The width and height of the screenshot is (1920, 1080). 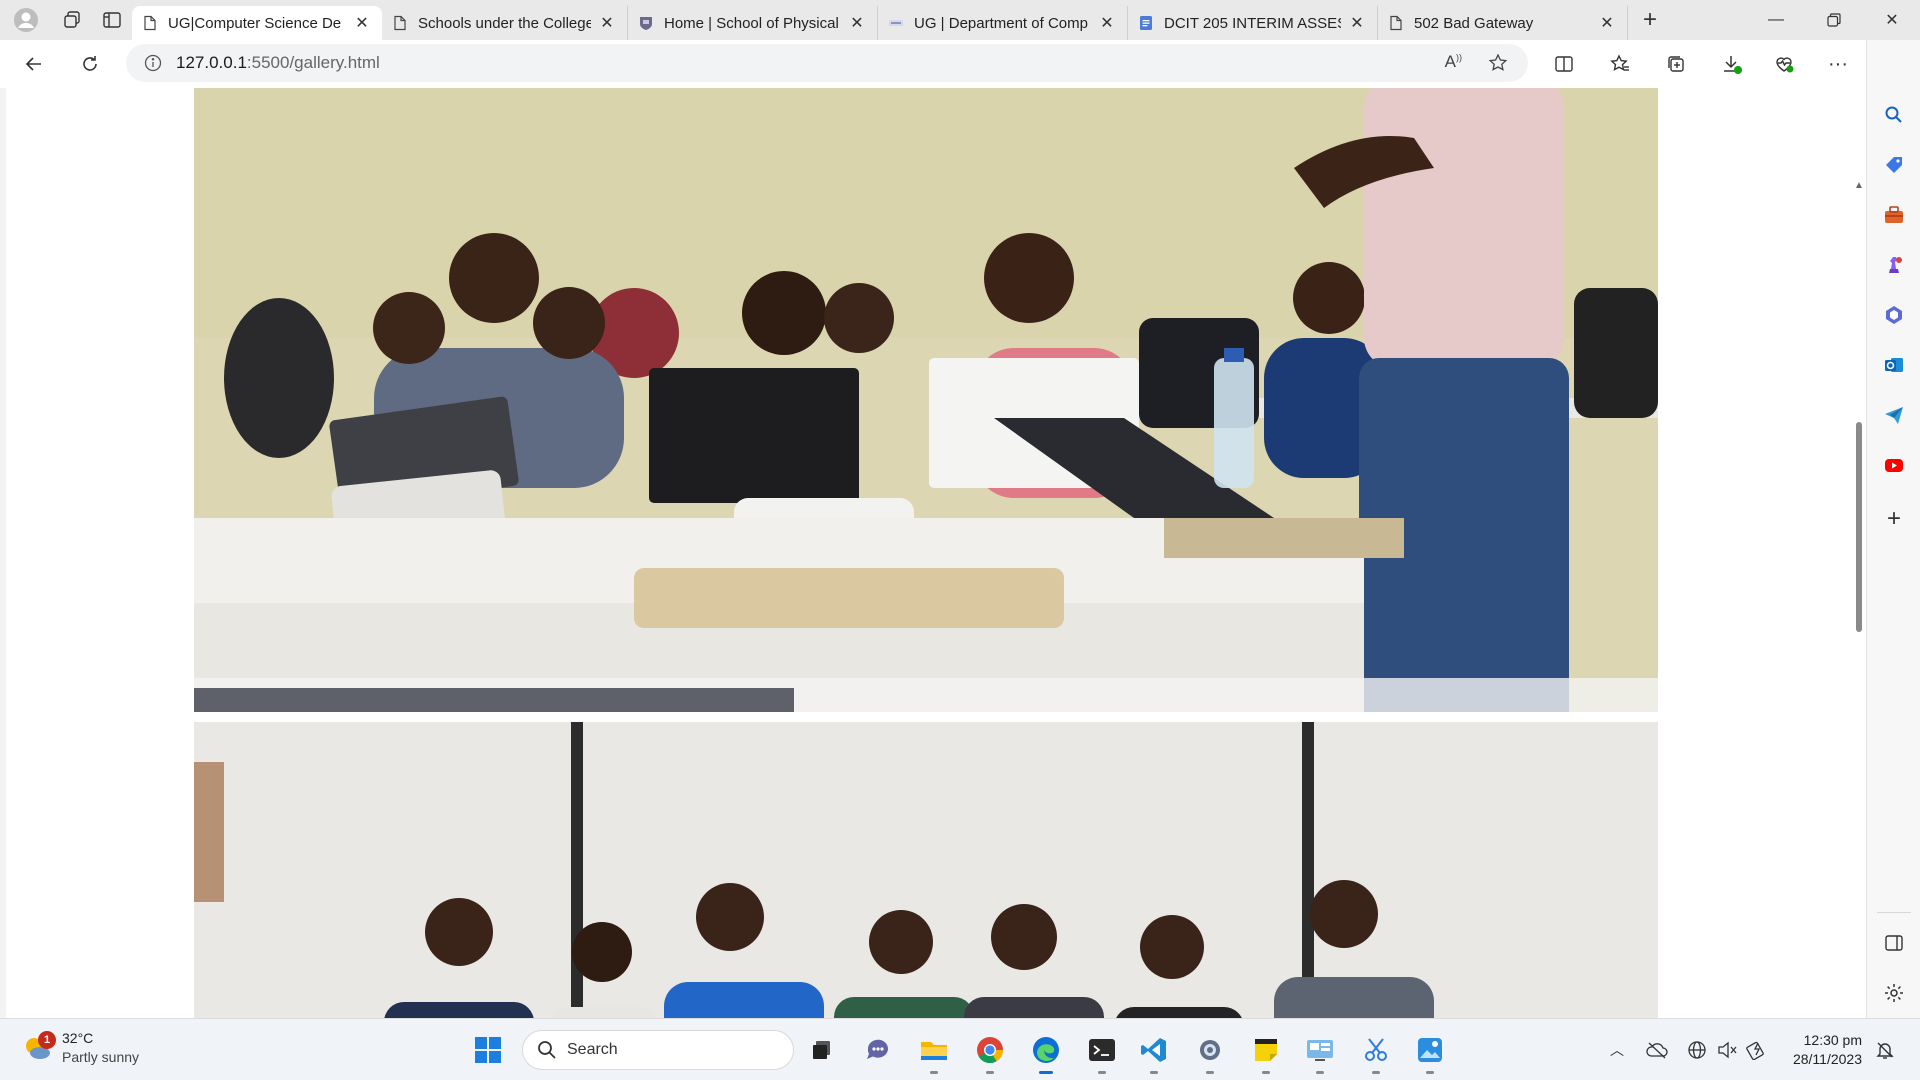 I want to click on tab-title: UG | Department of Comp, so click(x=1001, y=23).